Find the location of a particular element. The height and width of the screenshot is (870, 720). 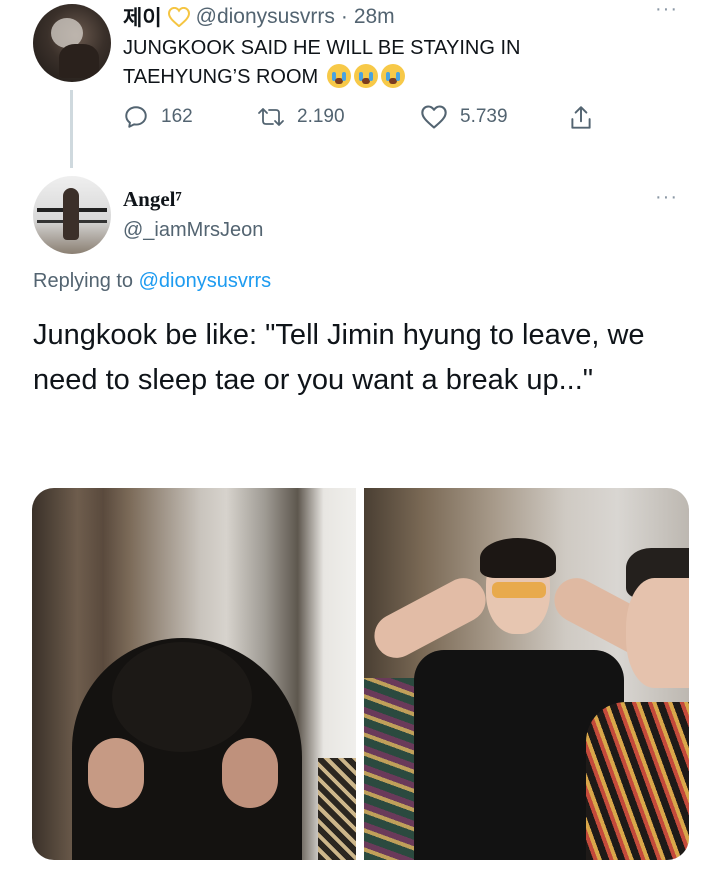

retweet-count: 2.190 is located at coordinates (321, 116).